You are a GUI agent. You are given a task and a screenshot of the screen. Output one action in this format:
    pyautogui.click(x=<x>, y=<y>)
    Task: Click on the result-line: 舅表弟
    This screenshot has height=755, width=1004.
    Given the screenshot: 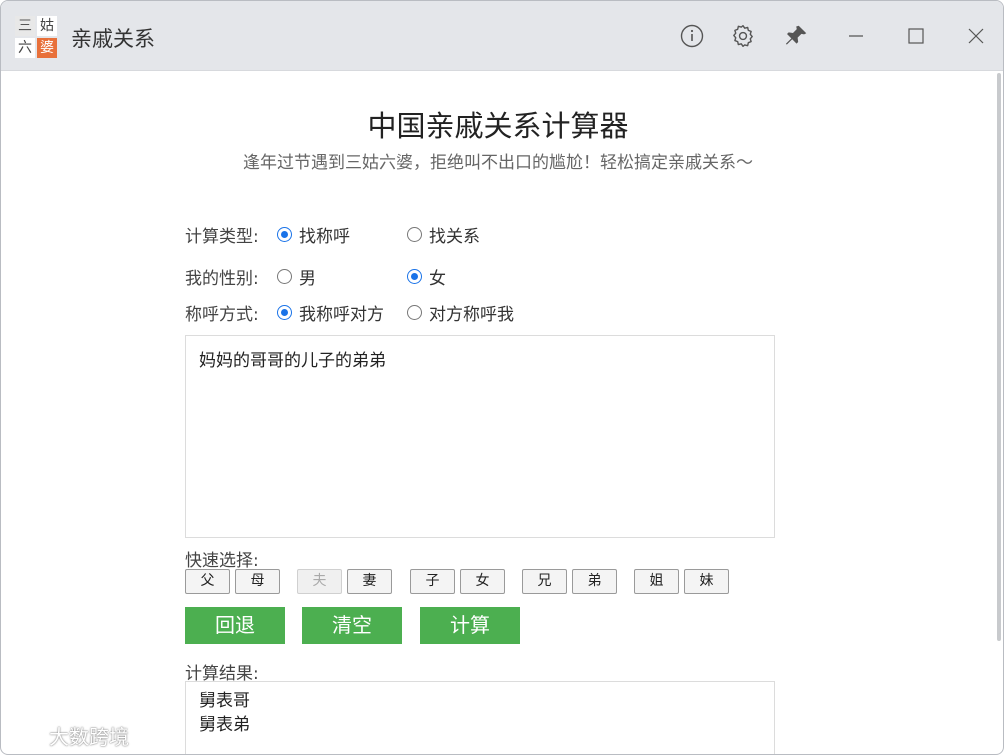 What is the action you would take?
    pyautogui.click(x=224, y=725)
    